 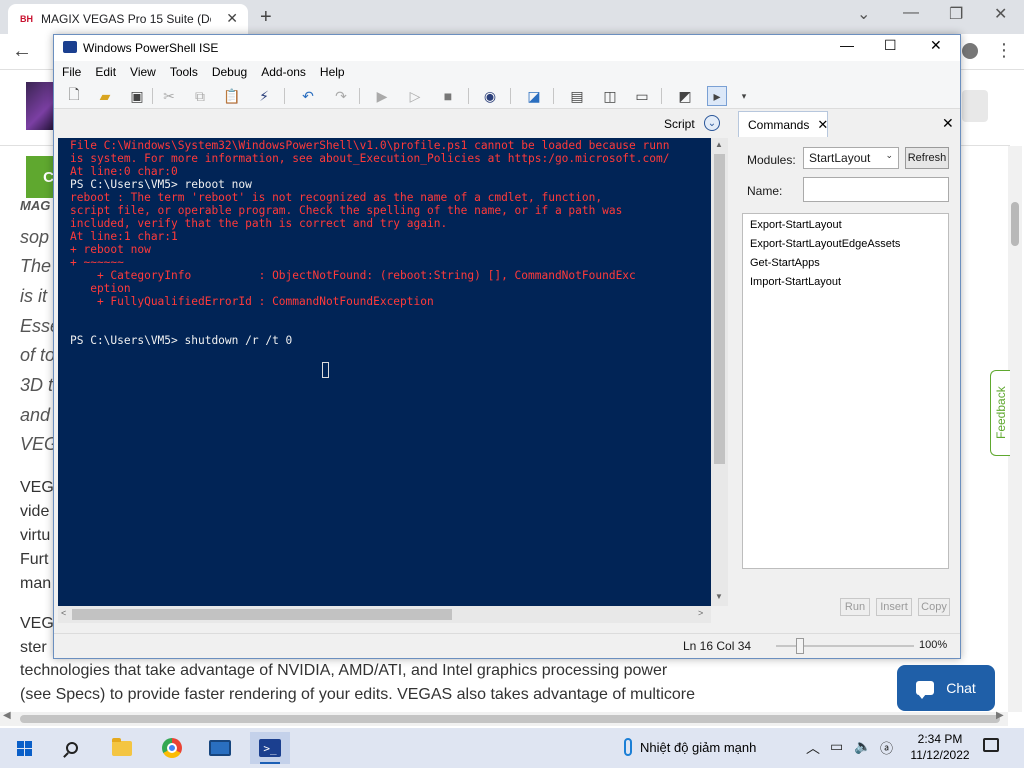 What do you see at coordinates (7, 715) in the screenshot?
I see `scroll-left-icon: ◀` at bounding box center [7, 715].